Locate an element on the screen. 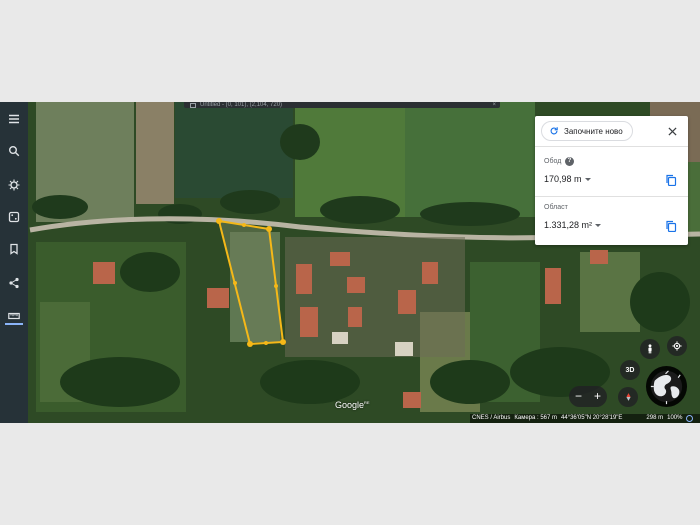 The width and height of the screenshot is (700, 525). close-icon: × is located at coordinates (494, 105).